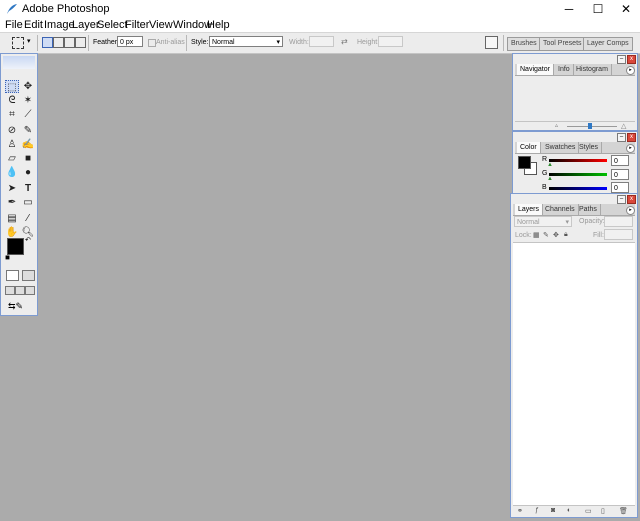 This screenshot has height=521, width=640. I want to click on marquee-preset-icon, so click(18, 43).